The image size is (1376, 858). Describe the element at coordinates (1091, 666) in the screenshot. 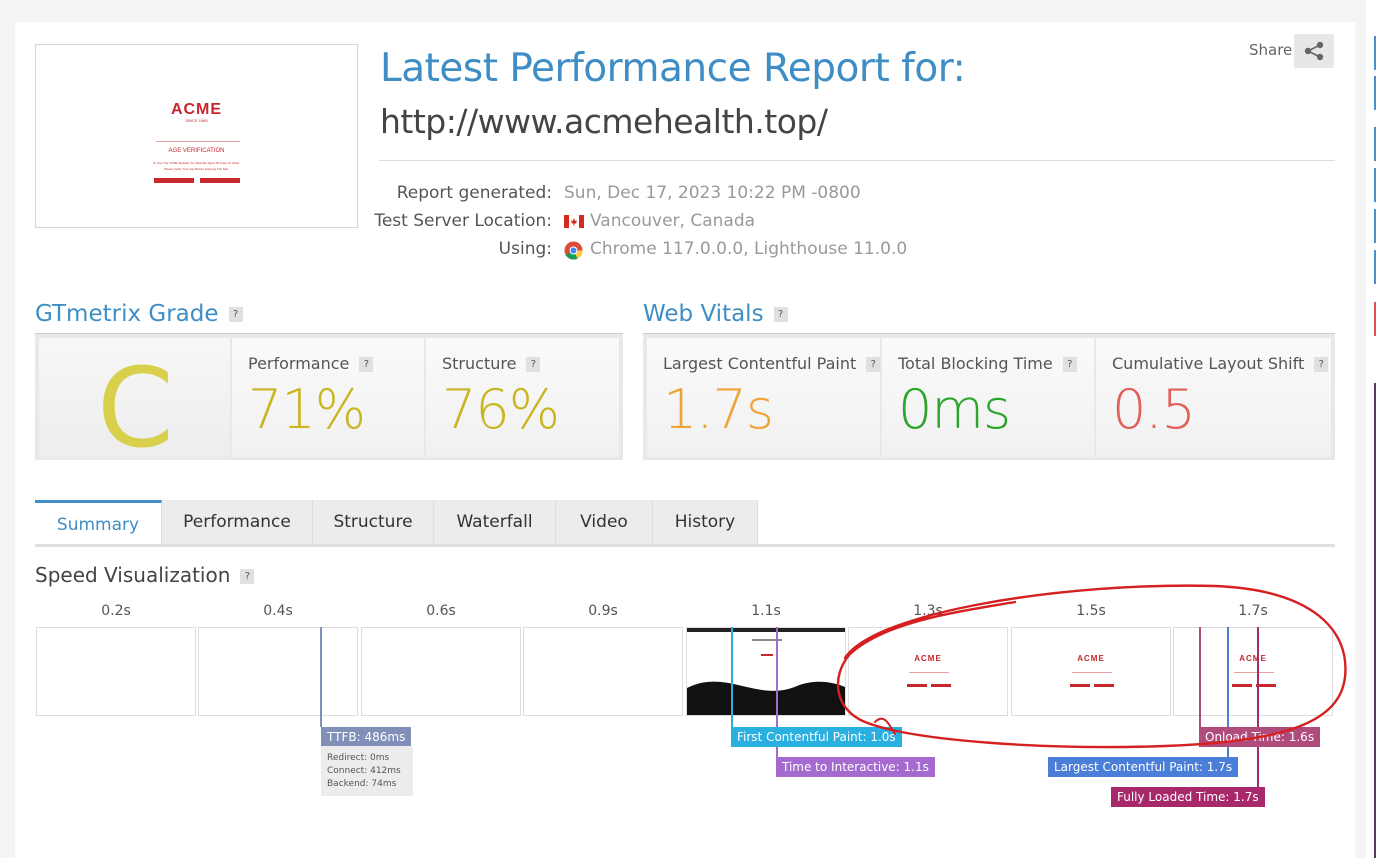

I see `red-circle-annotation` at that location.